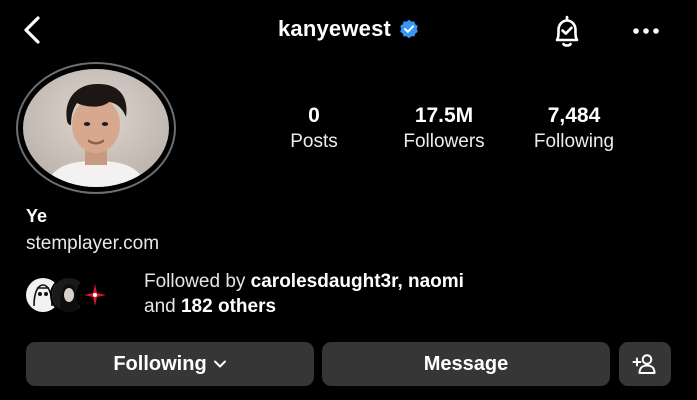  I want to click on posts-count: 0, so click(314, 115).